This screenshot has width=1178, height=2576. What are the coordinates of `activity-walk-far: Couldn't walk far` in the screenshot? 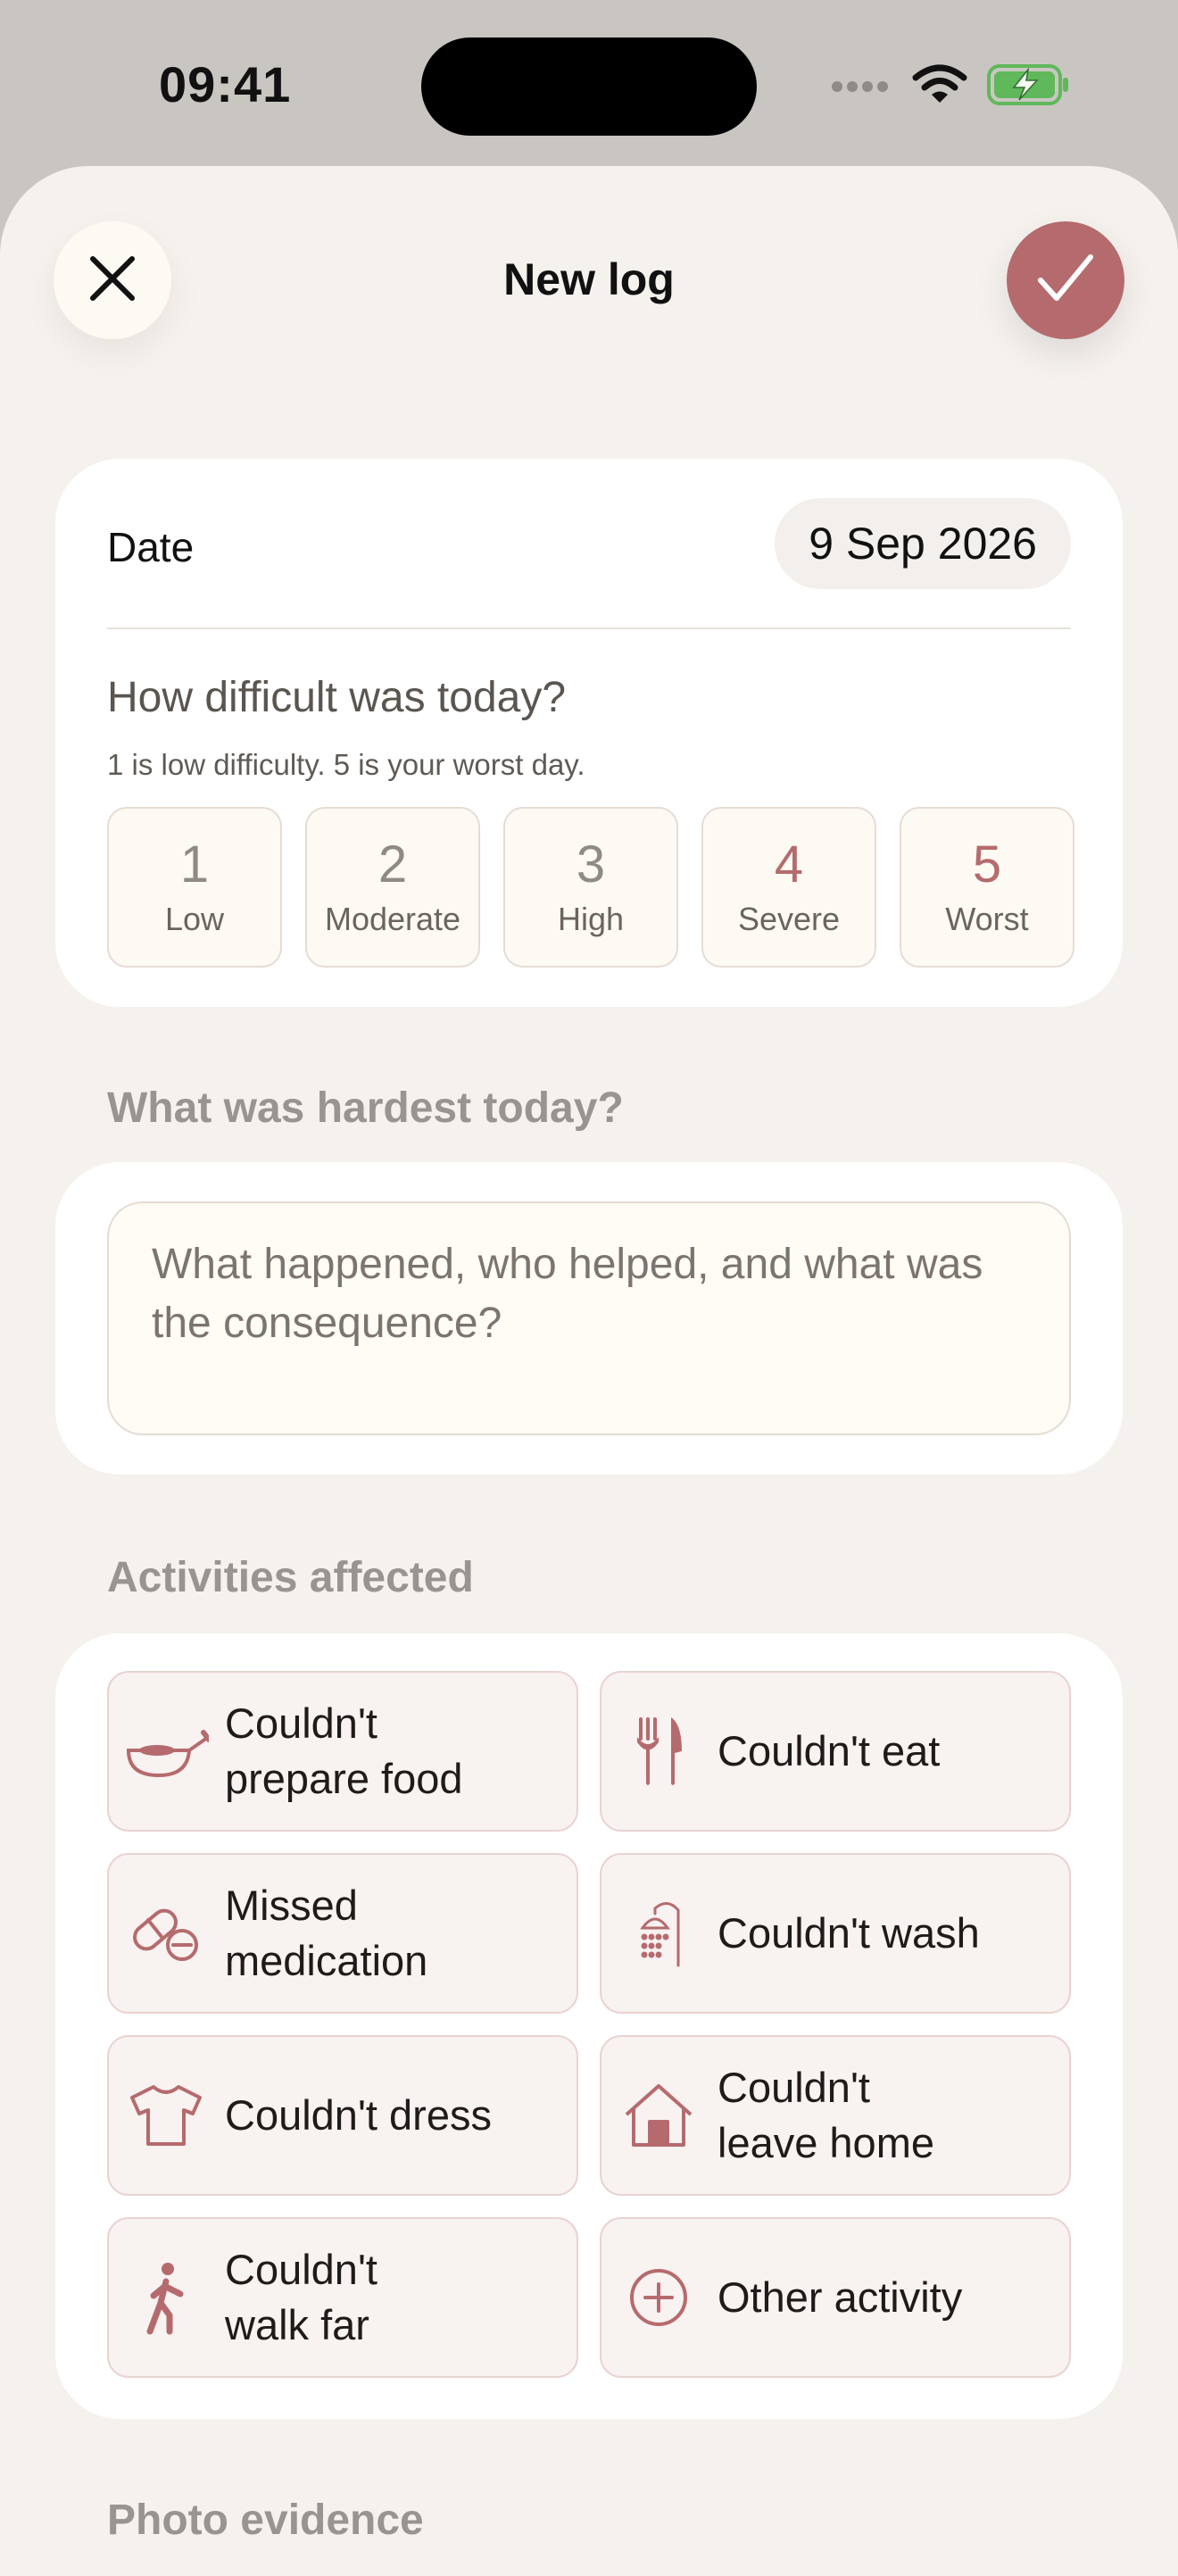 It's located at (342, 2298).